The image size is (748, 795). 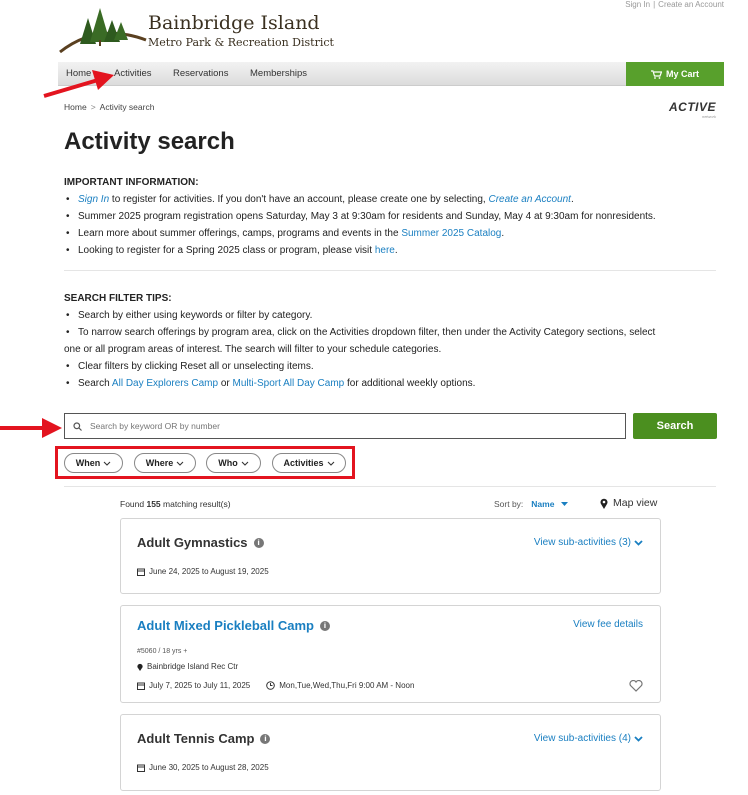 I want to click on filter-who: Who, so click(x=233, y=463).